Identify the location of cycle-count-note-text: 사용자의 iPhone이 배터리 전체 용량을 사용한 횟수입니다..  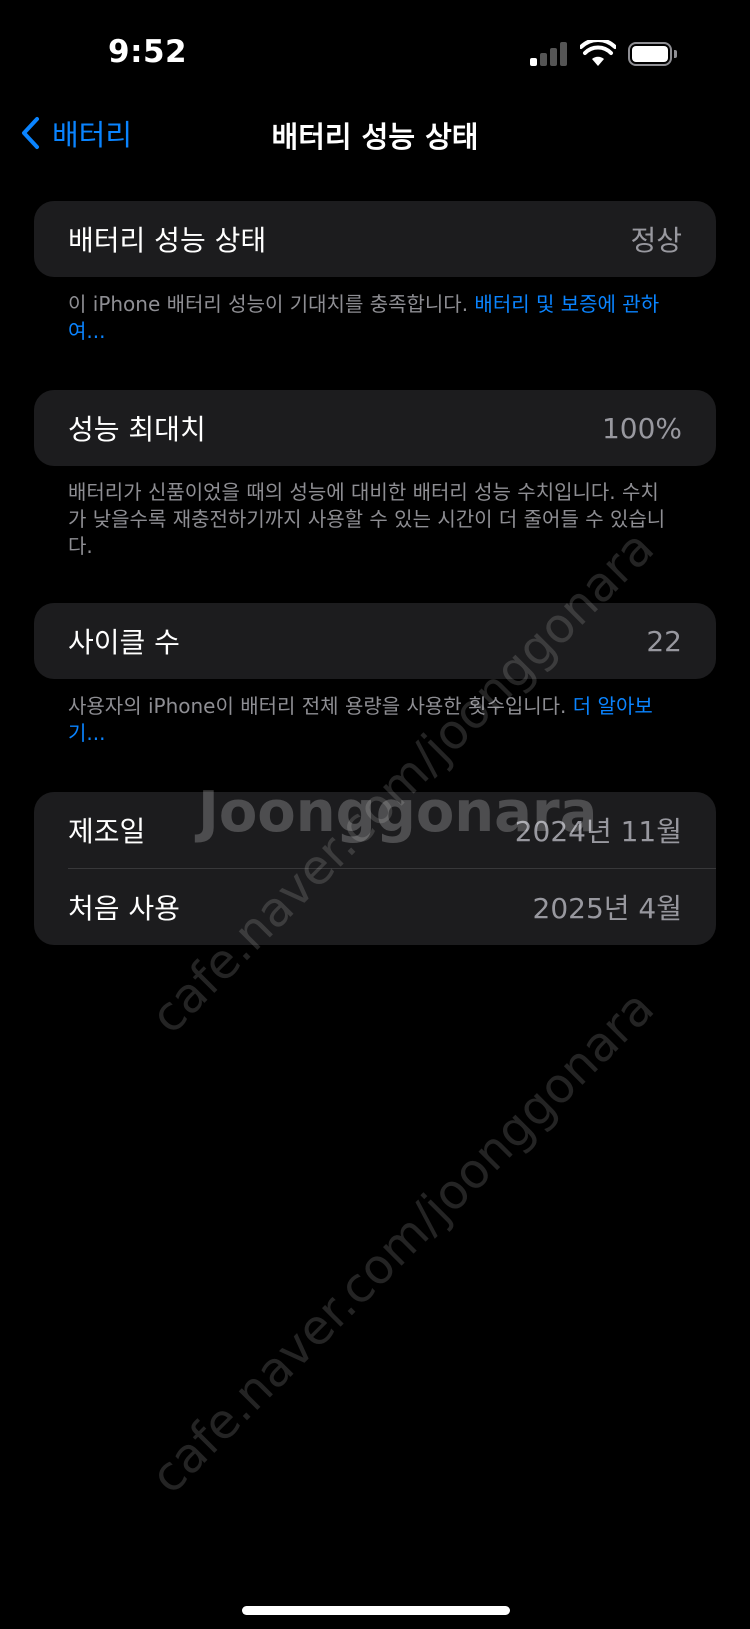
(320, 706).